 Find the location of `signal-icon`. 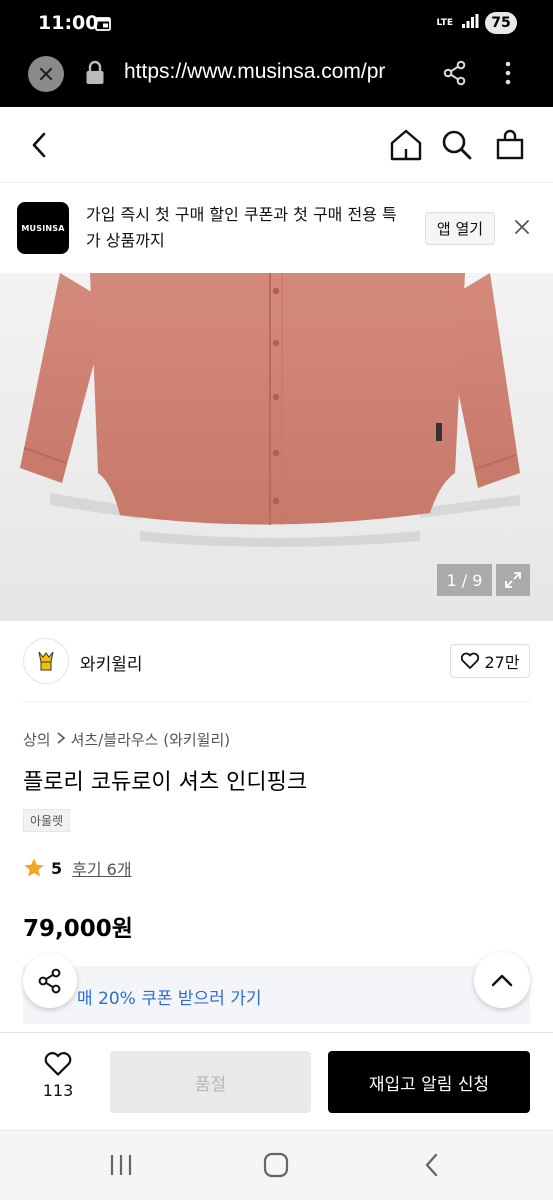

signal-icon is located at coordinates (470, 23).